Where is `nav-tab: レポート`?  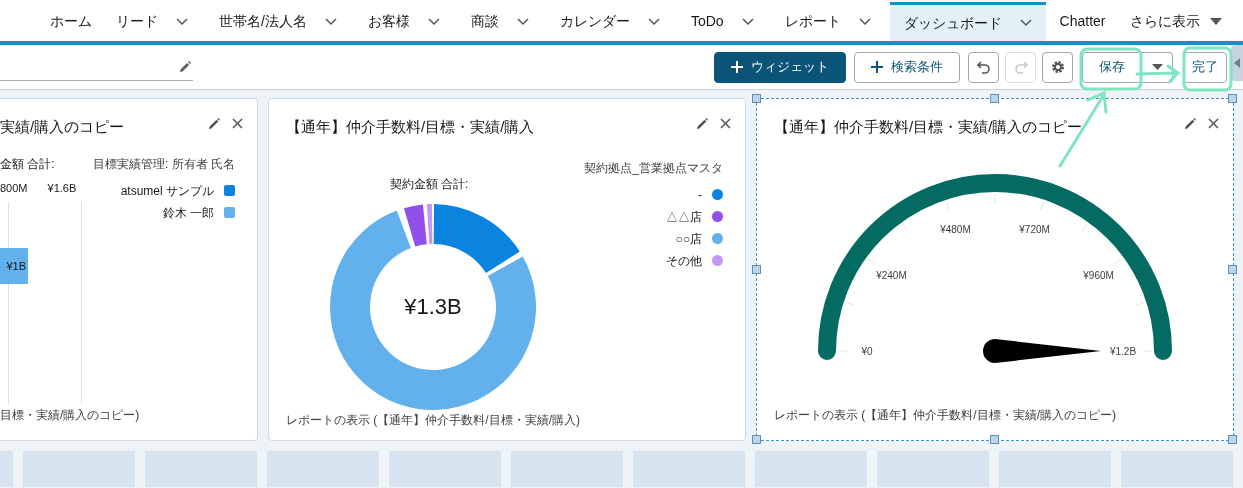
nav-tab: レポート is located at coordinates (837, 21).